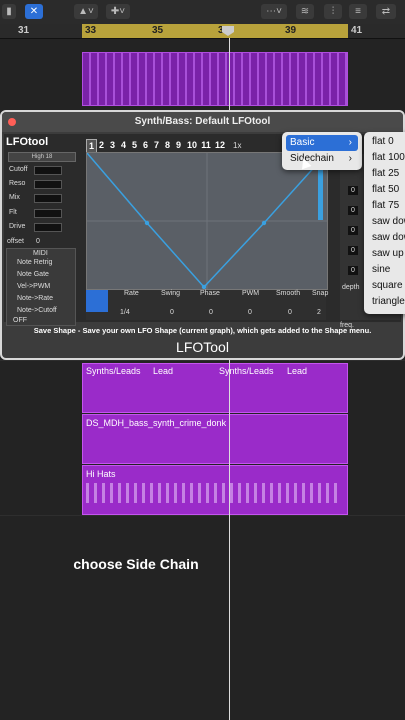  Describe the element at coordinates (48, 198) in the screenshot. I see `mix-slider` at that location.